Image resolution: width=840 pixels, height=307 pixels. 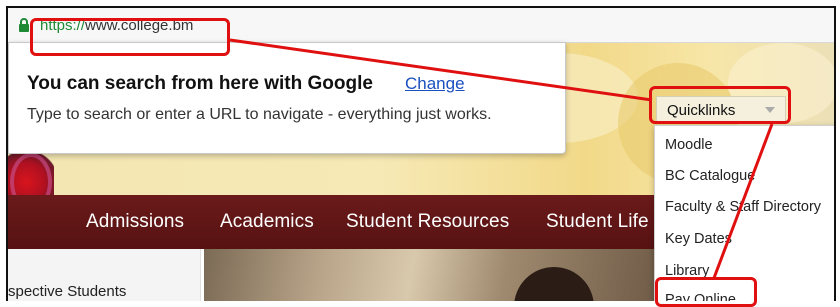 What do you see at coordinates (743, 201) in the screenshot?
I see `arrow-quicklinks-to-pay-online` at bounding box center [743, 201].